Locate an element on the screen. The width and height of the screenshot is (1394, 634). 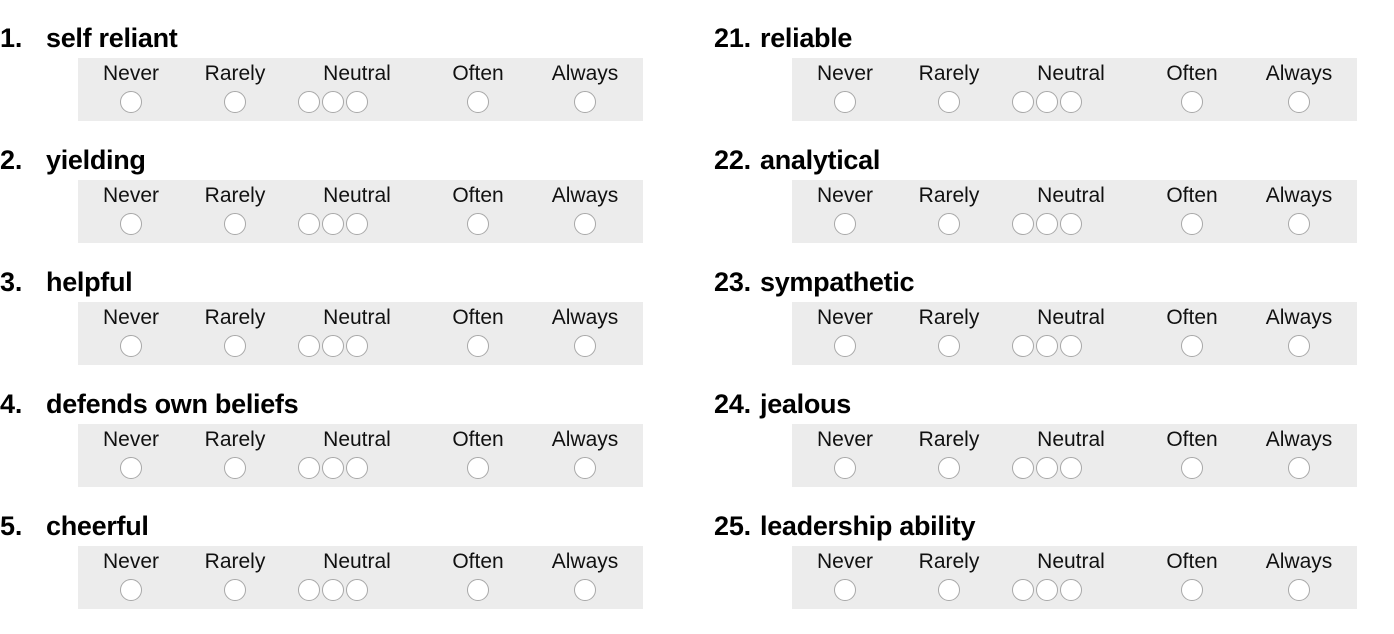
survey-item-label: cheerful is located at coordinates (97, 526).